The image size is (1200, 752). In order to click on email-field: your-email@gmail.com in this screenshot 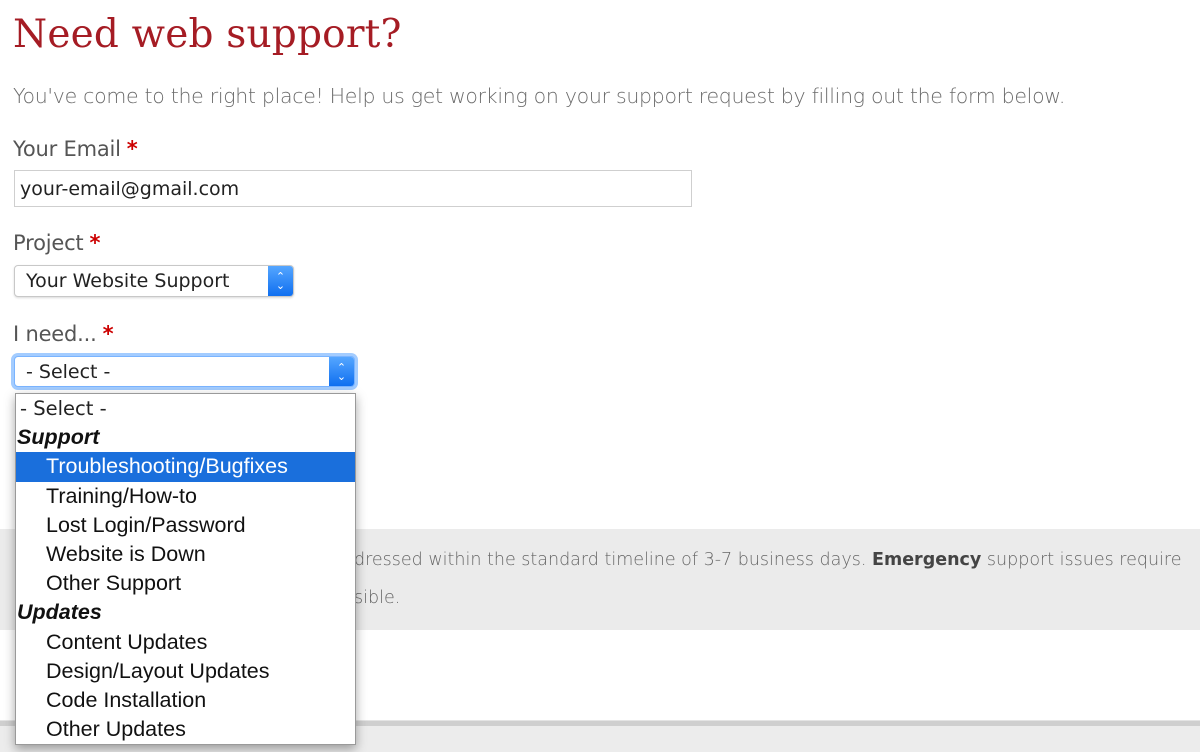, I will do `click(353, 188)`.